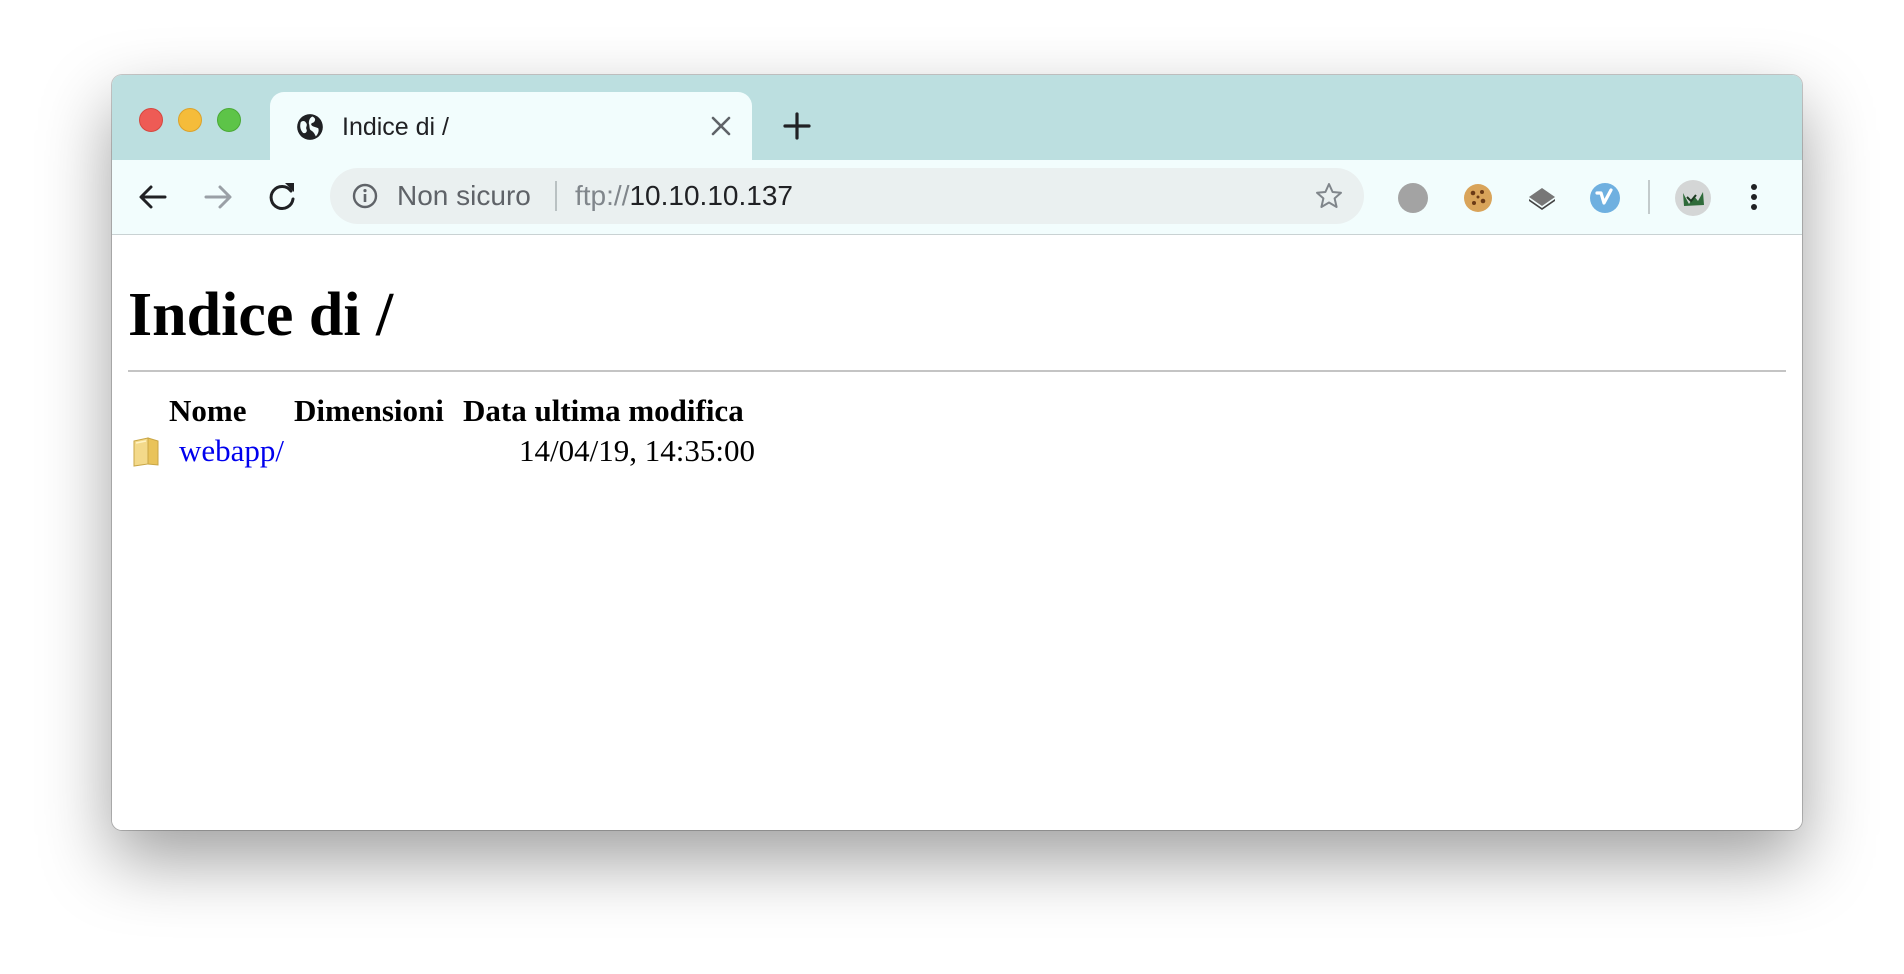 The height and width of the screenshot is (974, 1904). I want to click on layers-extension-icon, so click(1542, 198).